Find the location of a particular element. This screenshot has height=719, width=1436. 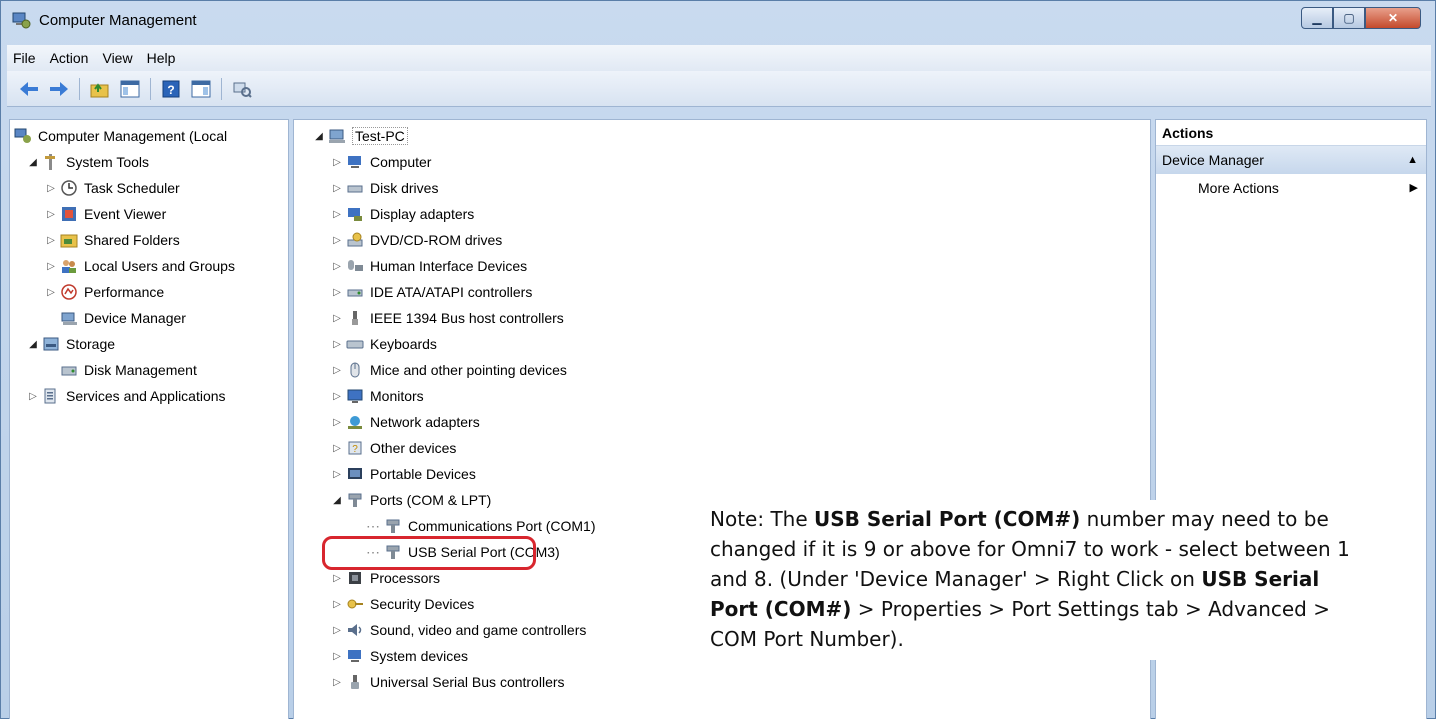

device-category-hid: ▷ Human Interface Devices is located at coordinates (428, 266).